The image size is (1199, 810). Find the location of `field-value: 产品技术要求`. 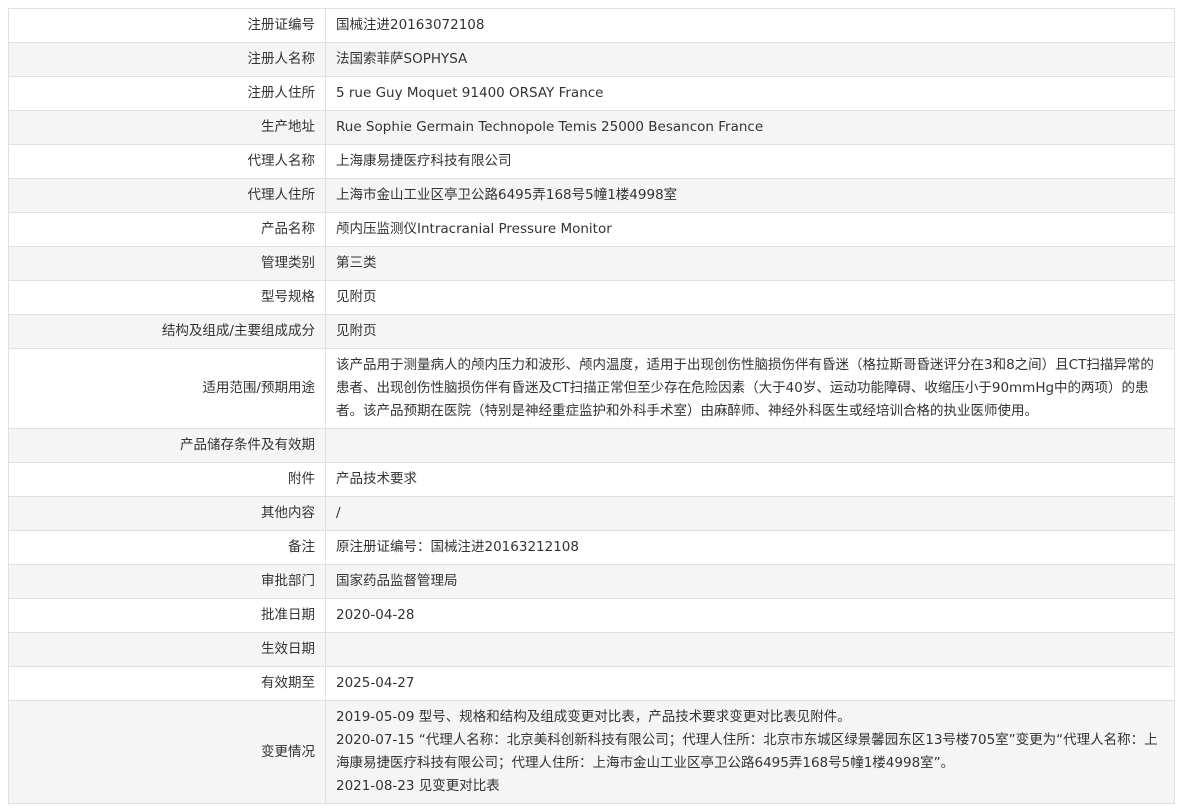

field-value: 产品技术要求 is located at coordinates (750, 479).